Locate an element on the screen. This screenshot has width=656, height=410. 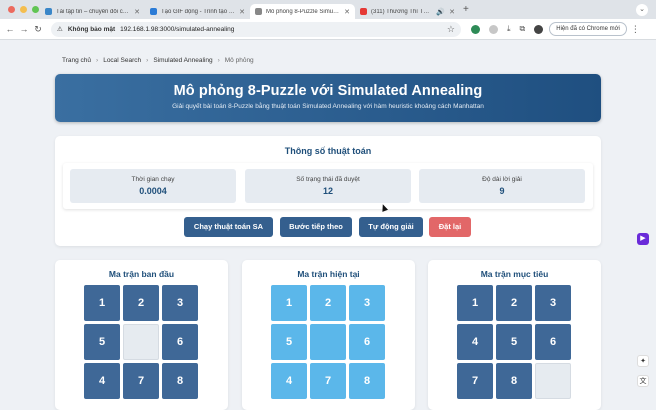
stat-value: 12 is located at coordinates (327, 191).